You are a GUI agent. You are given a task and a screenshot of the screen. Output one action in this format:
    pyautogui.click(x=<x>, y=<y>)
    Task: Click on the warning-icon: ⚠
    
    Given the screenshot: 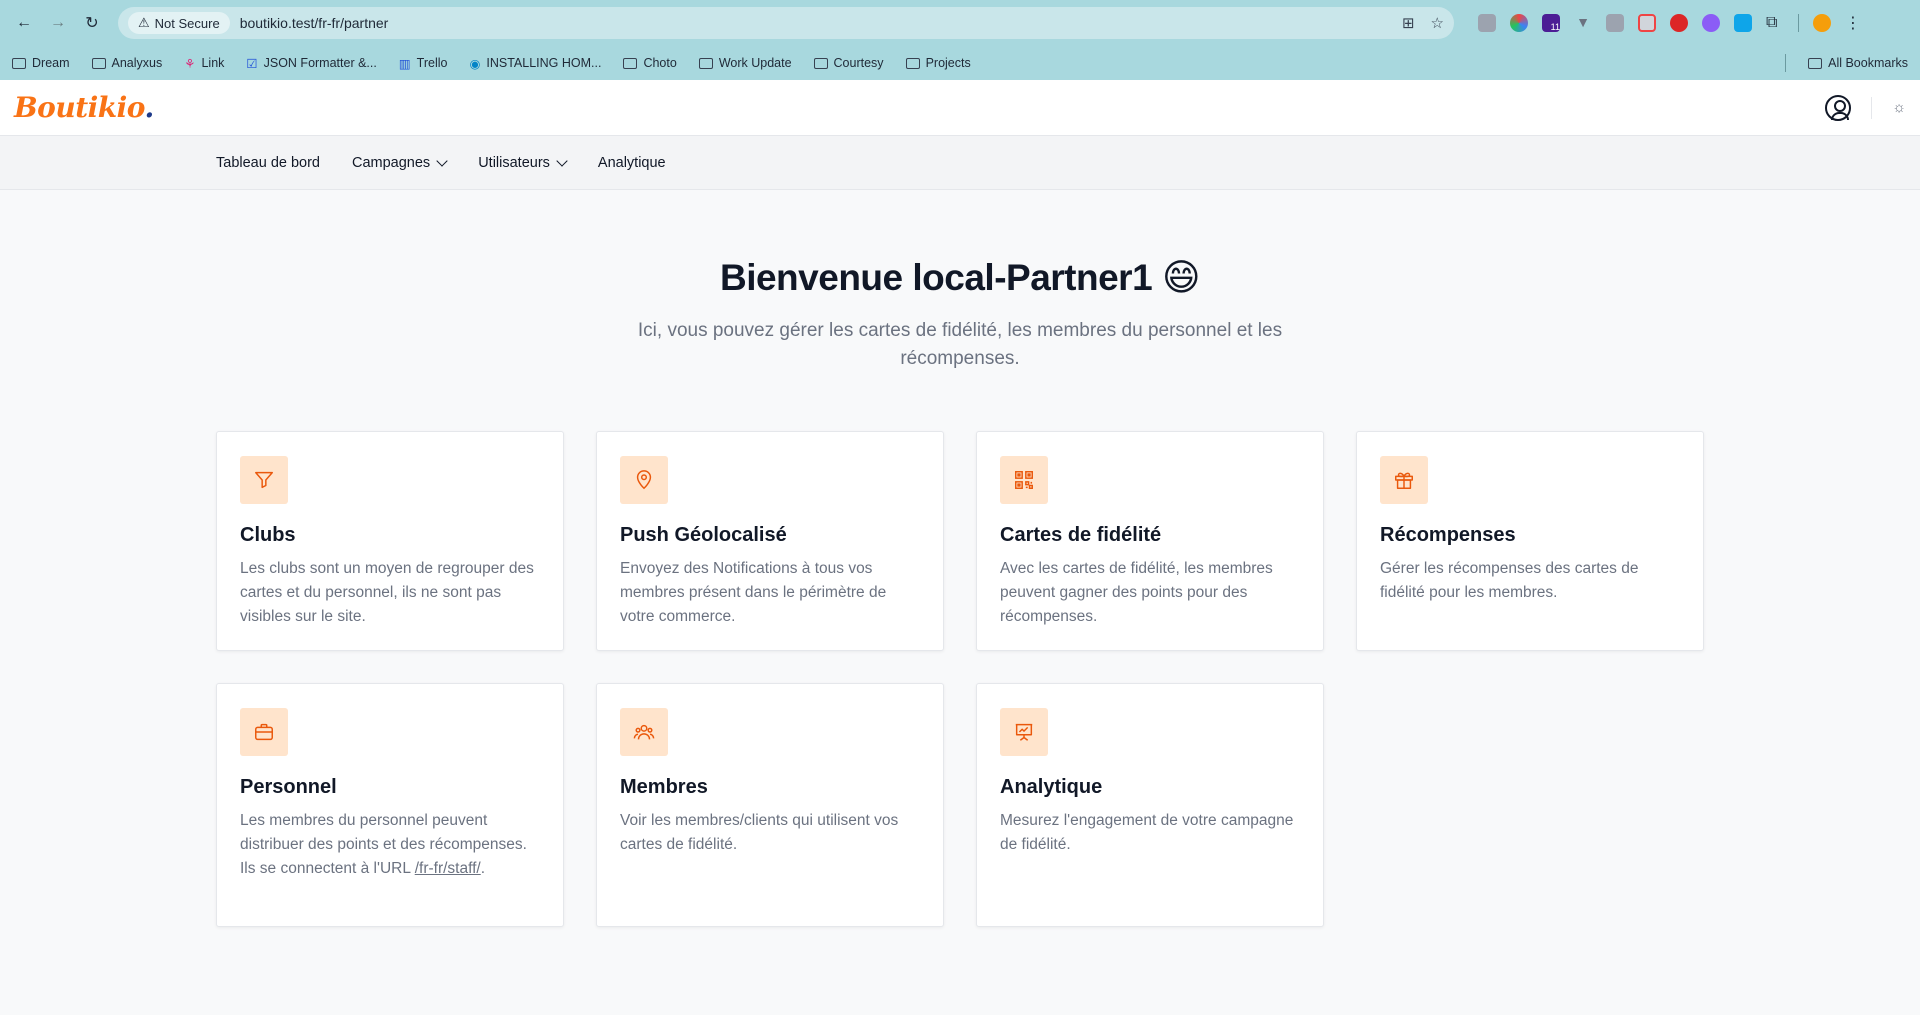 What is the action you would take?
    pyautogui.click(x=144, y=22)
    